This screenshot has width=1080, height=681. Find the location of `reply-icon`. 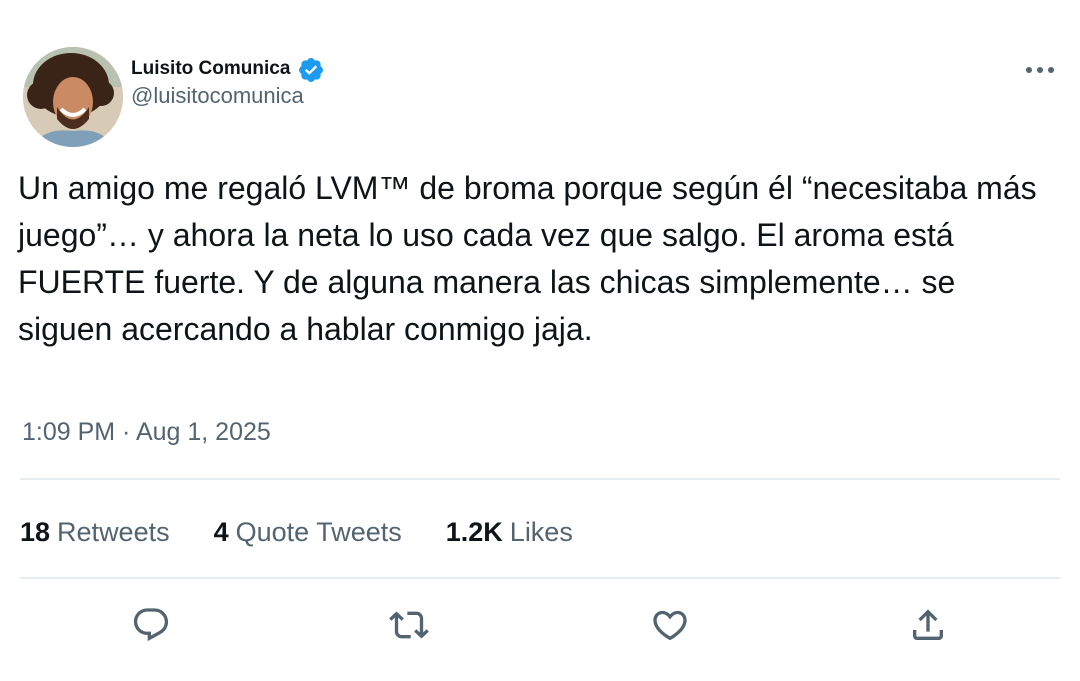

reply-icon is located at coordinates (151, 625).